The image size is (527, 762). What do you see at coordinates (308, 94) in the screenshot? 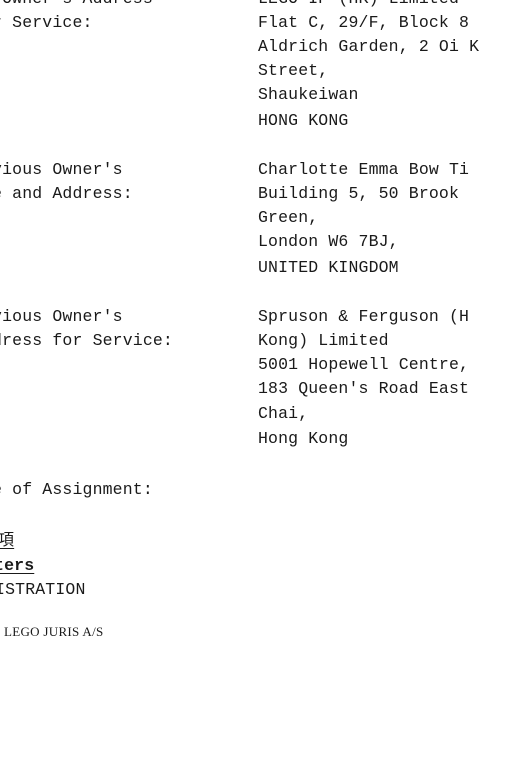
I see `new-owner-address-line4: Shaukeiwan` at bounding box center [308, 94].